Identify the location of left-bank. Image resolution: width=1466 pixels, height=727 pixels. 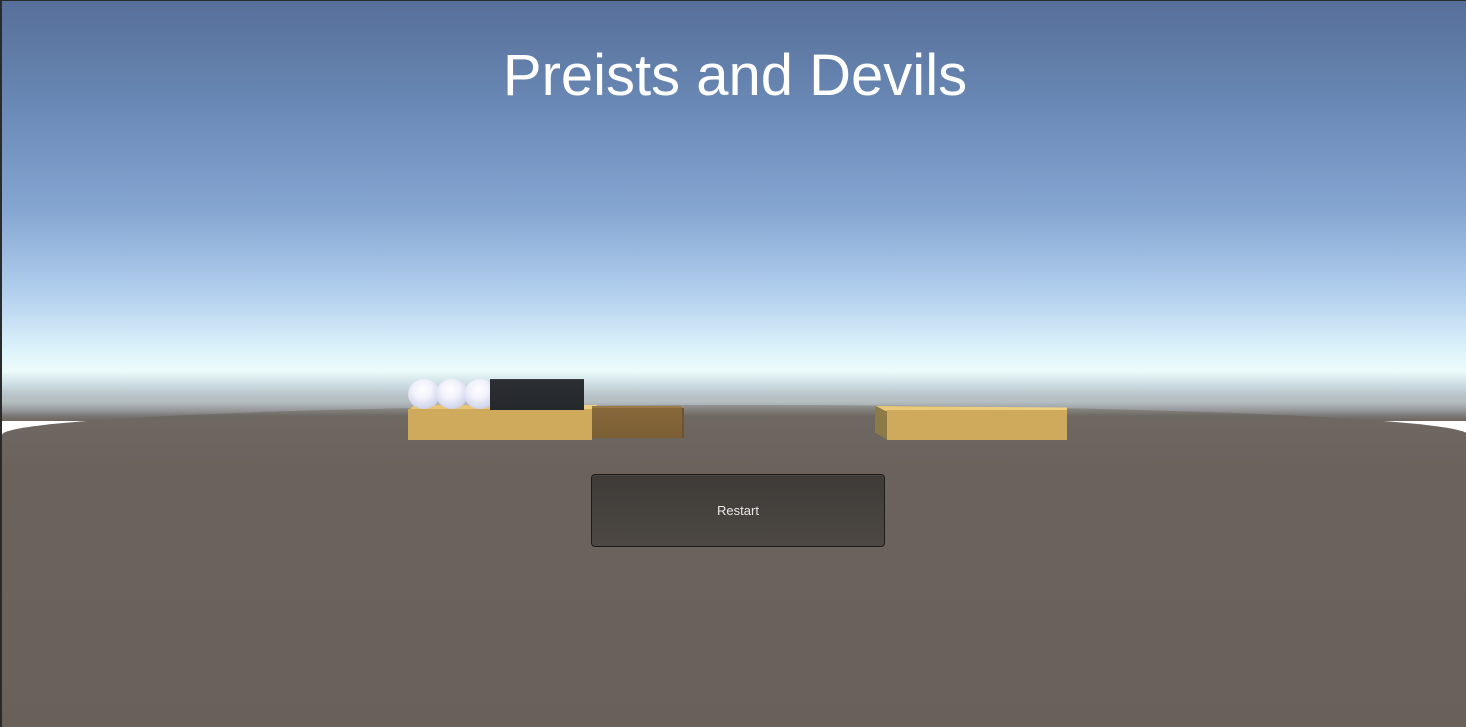
(500, 424).